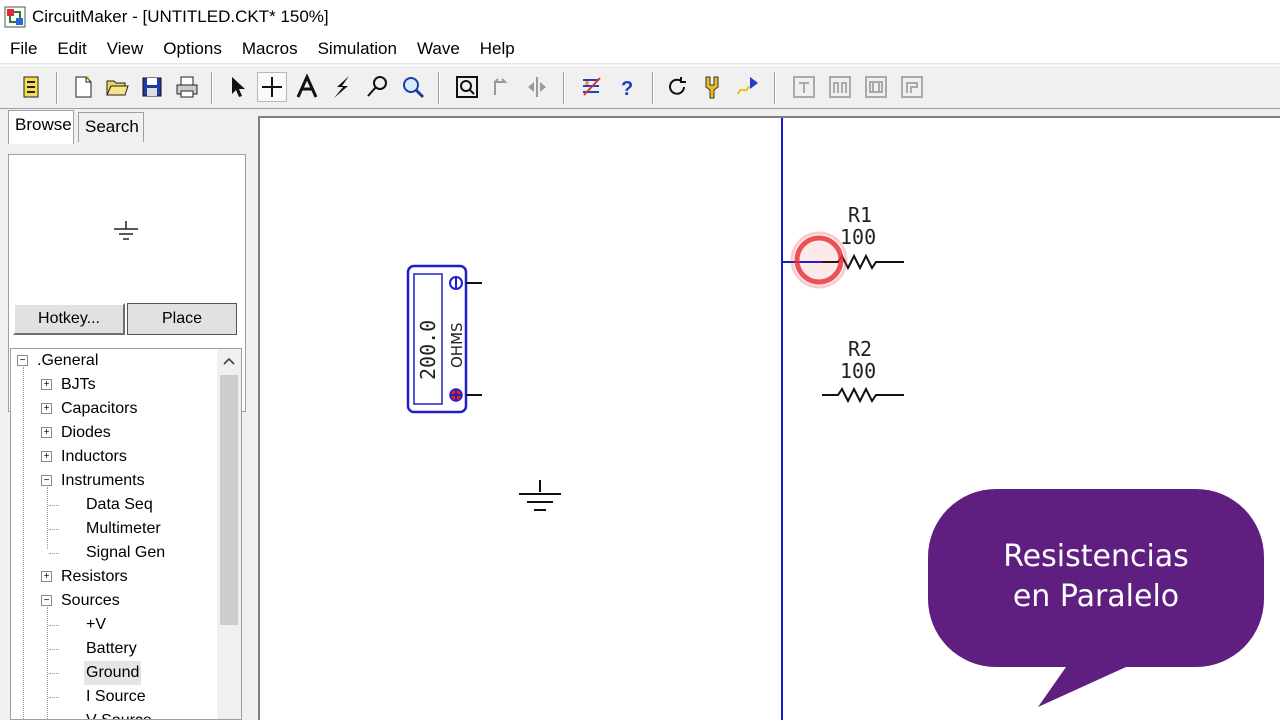  I want to click on help-icon: ?, so click(627, 87).